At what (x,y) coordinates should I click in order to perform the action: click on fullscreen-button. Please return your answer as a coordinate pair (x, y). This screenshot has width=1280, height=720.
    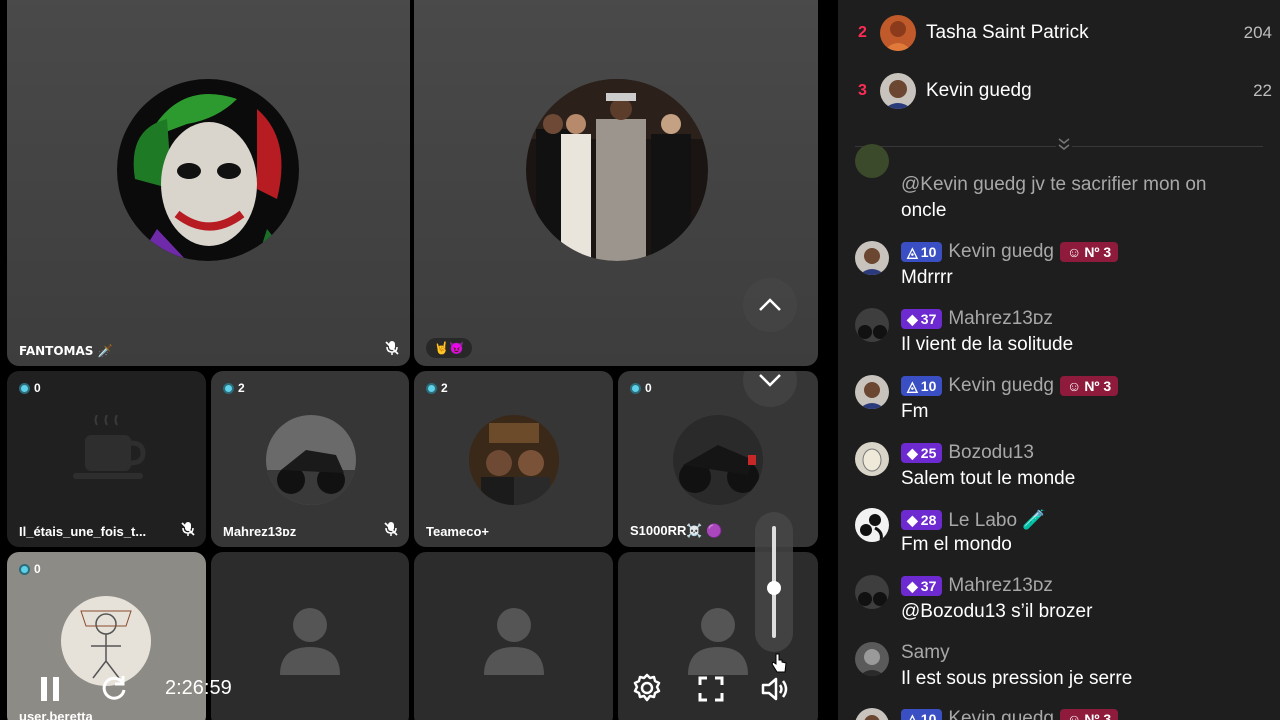
    Looking at the image, I should click on (711, 689).